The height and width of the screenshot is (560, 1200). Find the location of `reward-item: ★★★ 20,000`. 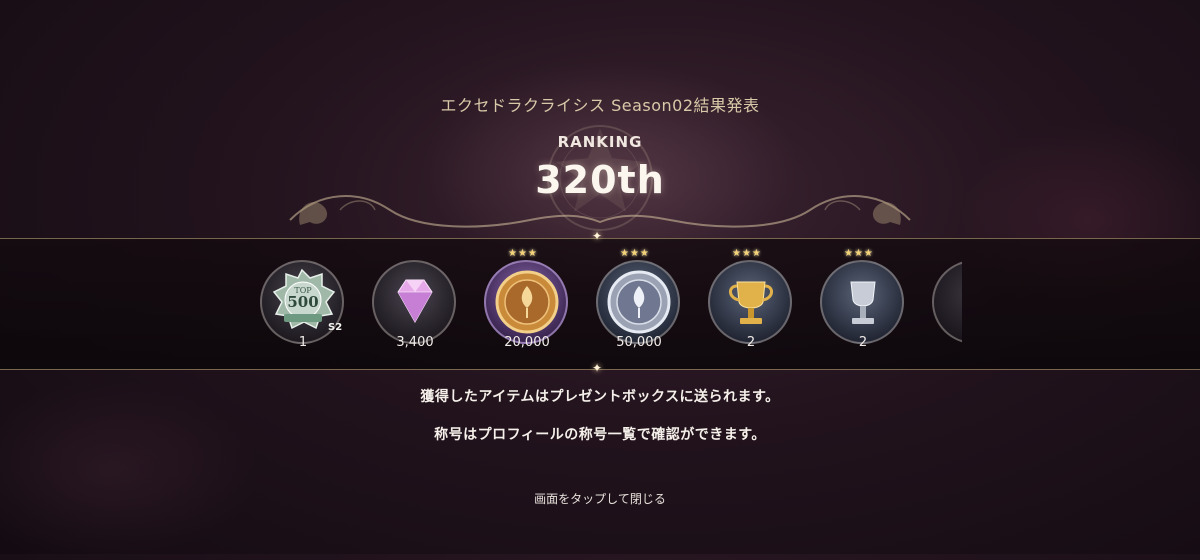

reward-item: ★★★ 20,000 is located at coordinates (527, 302).